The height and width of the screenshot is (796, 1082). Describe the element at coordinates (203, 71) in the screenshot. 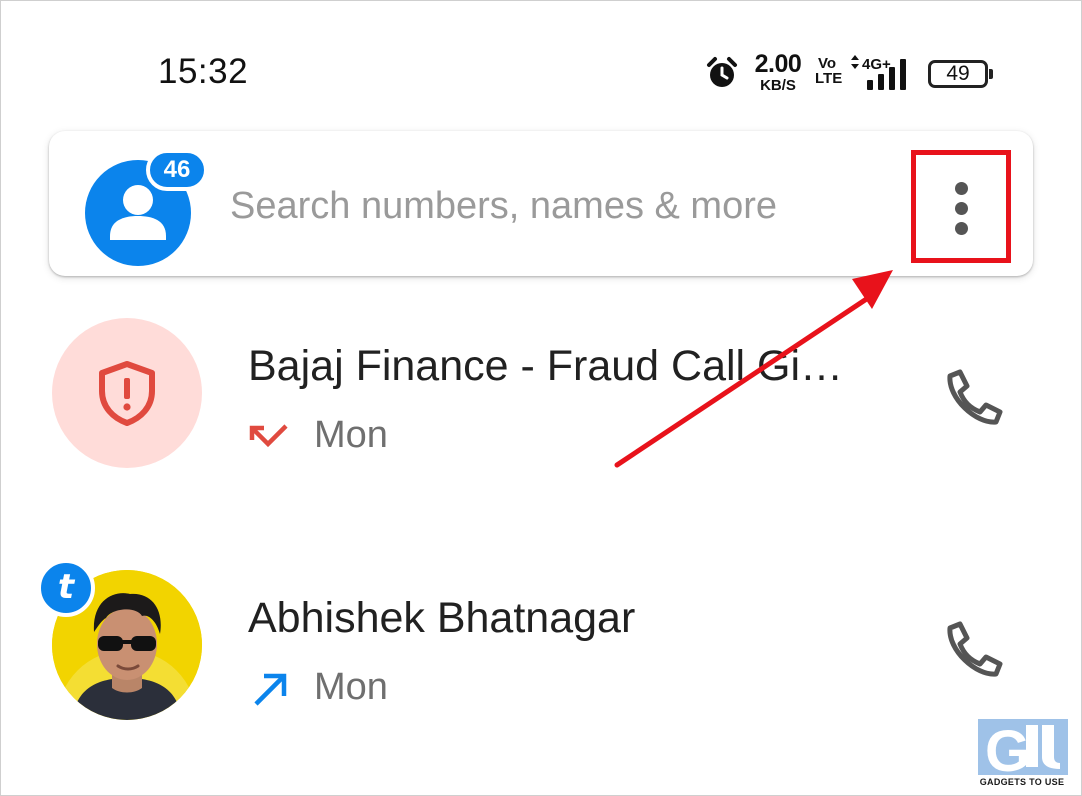

I see `status-time: 15:32` at that location.